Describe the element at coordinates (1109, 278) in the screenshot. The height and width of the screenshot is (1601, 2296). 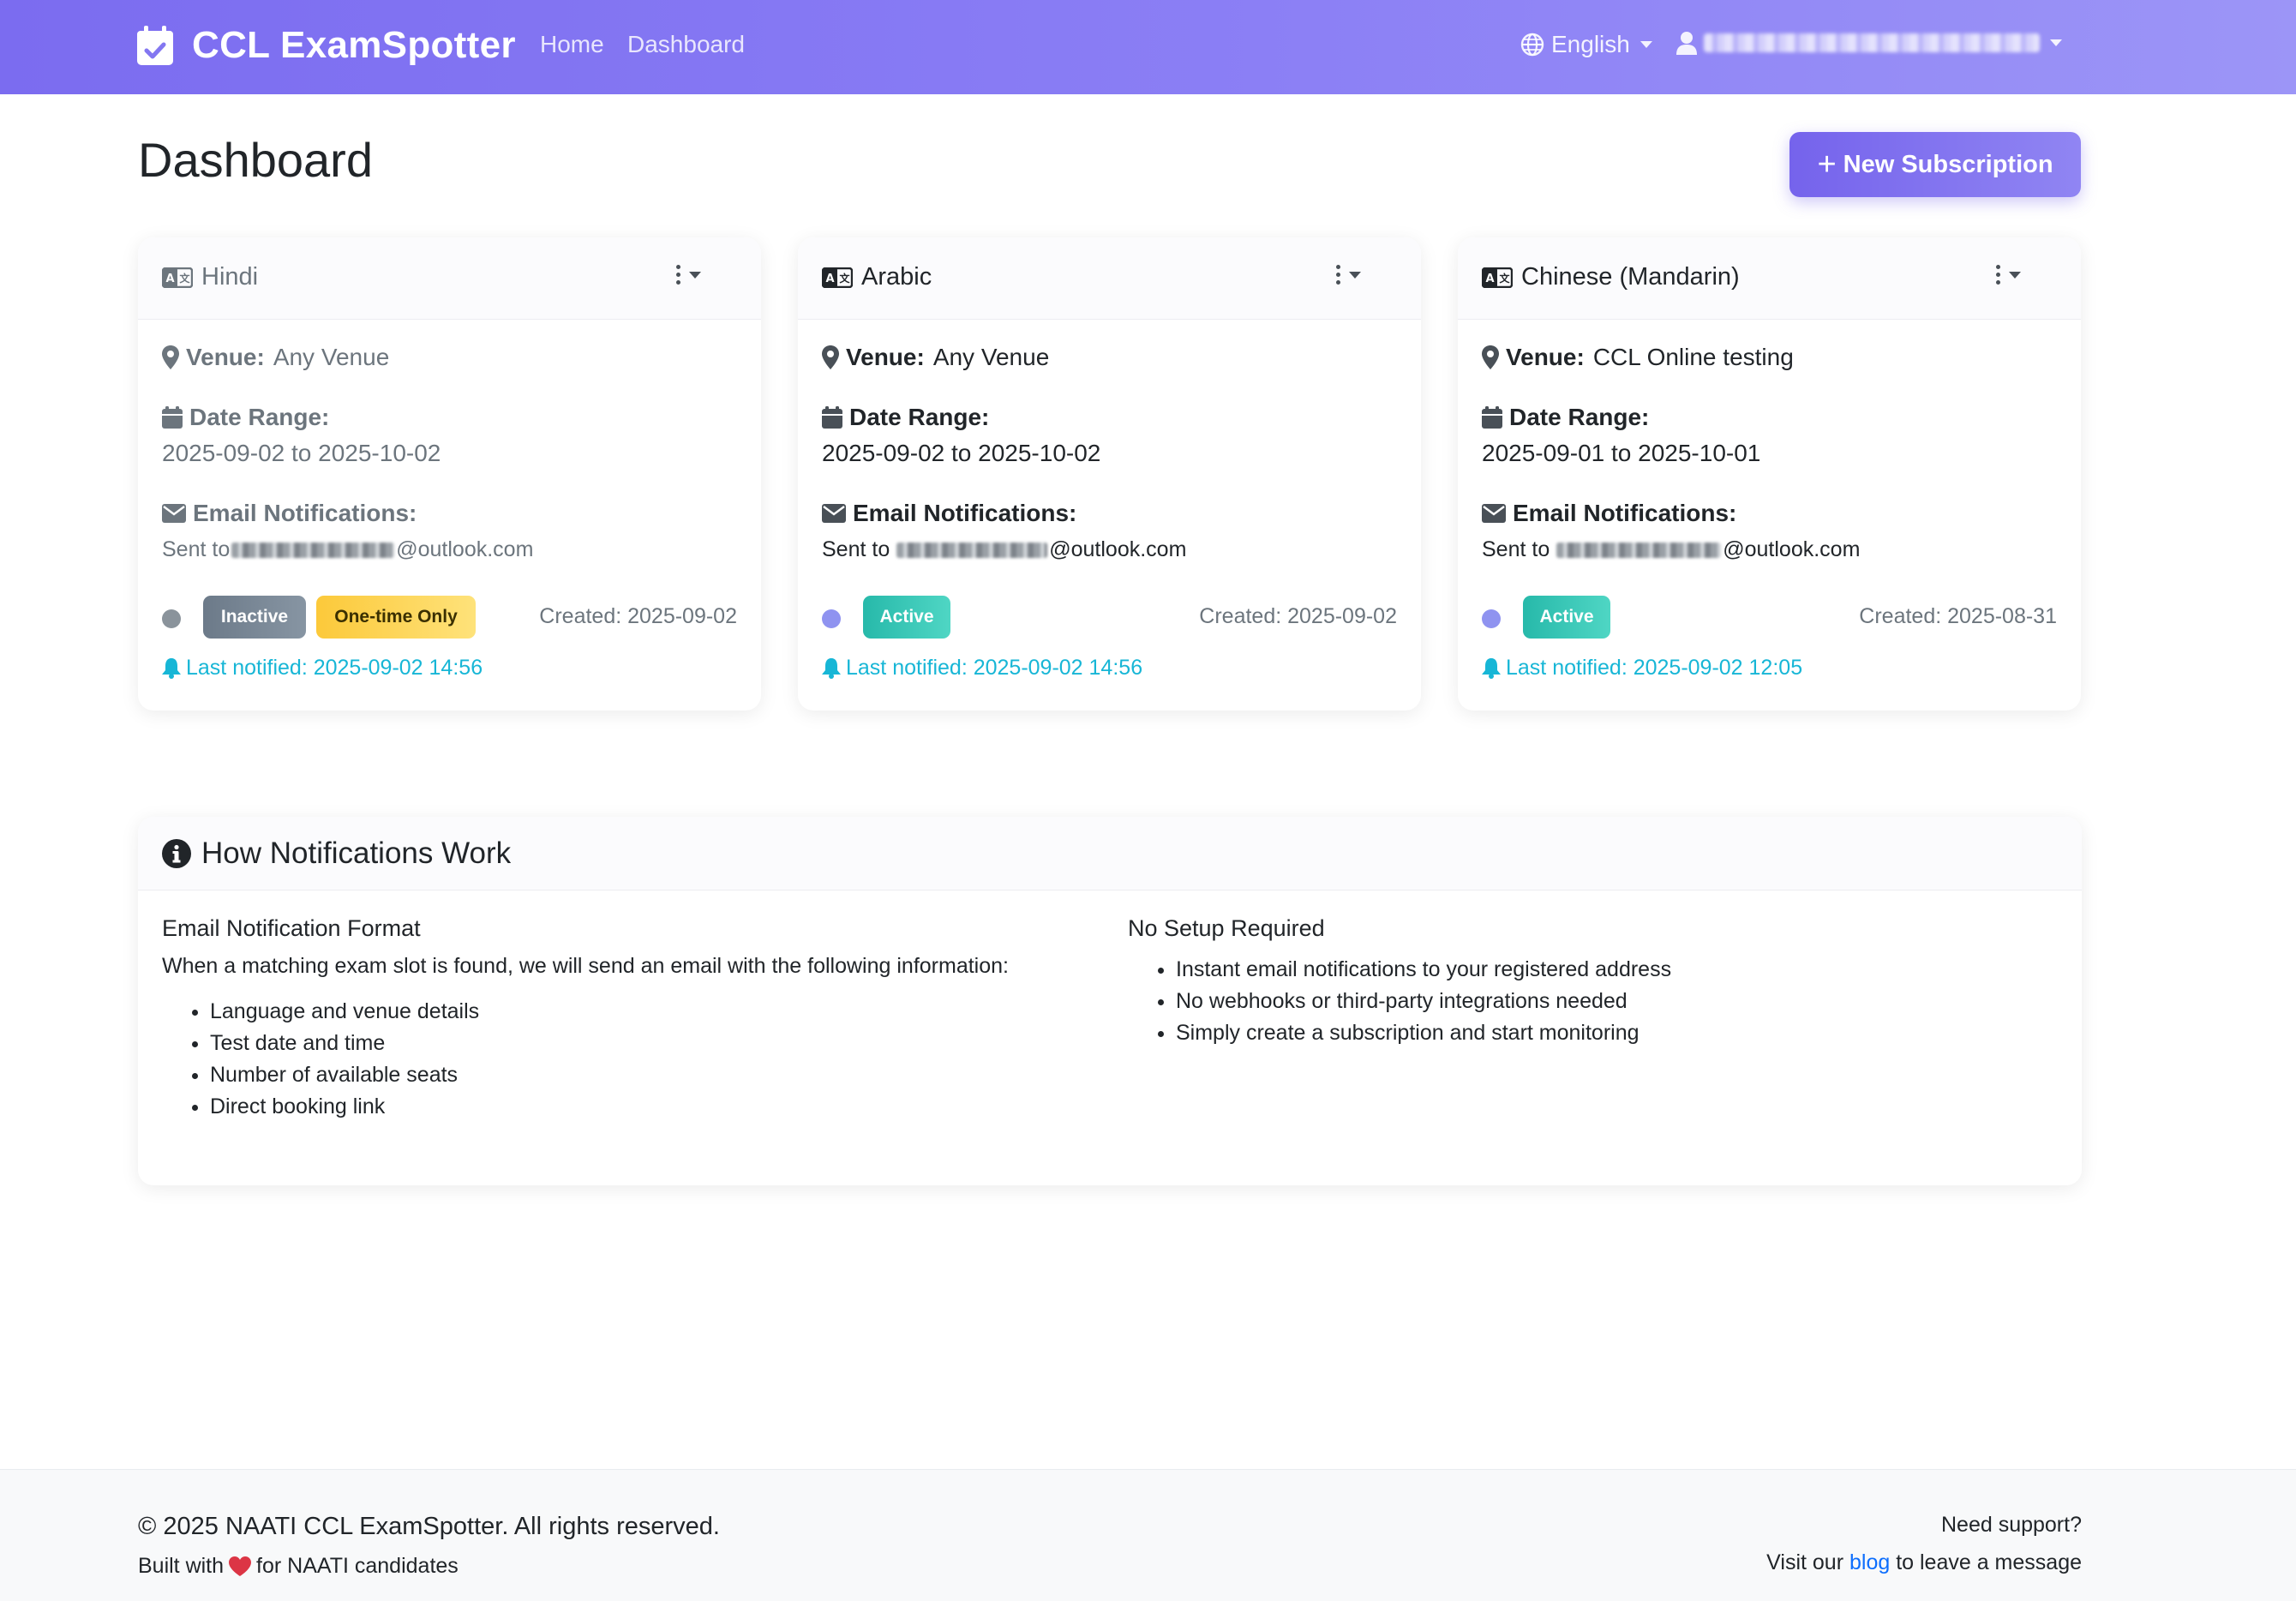
I see `card-header: A 文 Arabic` at that location.